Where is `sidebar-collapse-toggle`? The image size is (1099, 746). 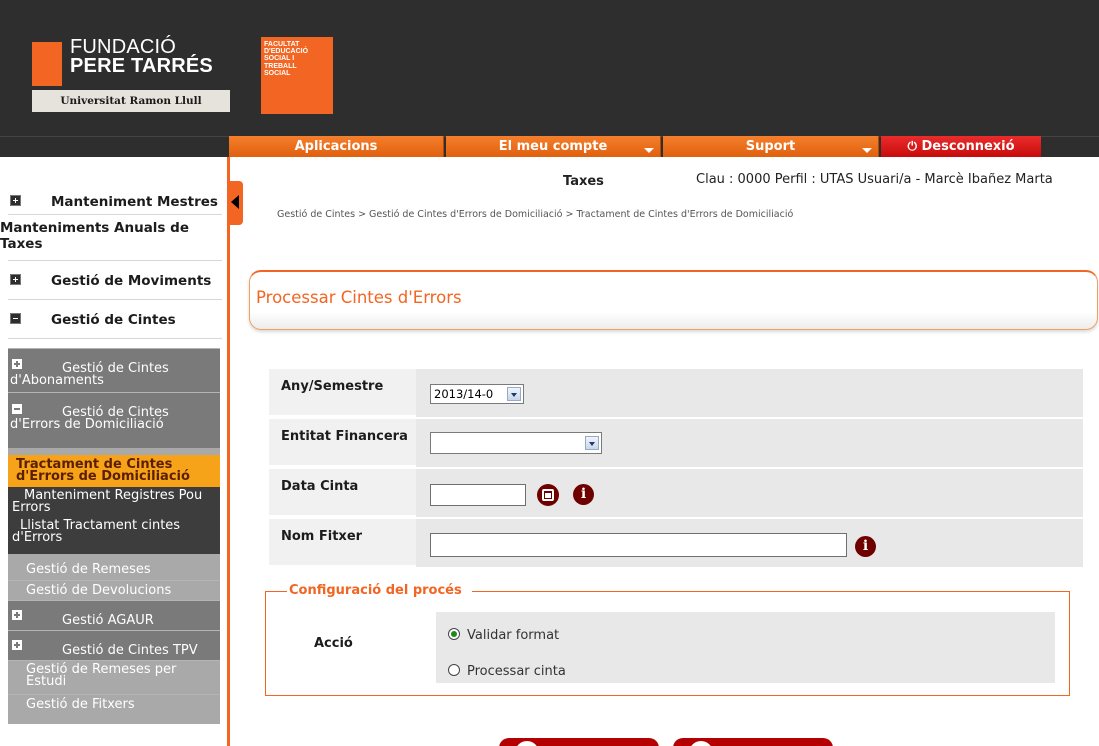 sidebar-collapse-toggle is located at coordinates (236, 203).